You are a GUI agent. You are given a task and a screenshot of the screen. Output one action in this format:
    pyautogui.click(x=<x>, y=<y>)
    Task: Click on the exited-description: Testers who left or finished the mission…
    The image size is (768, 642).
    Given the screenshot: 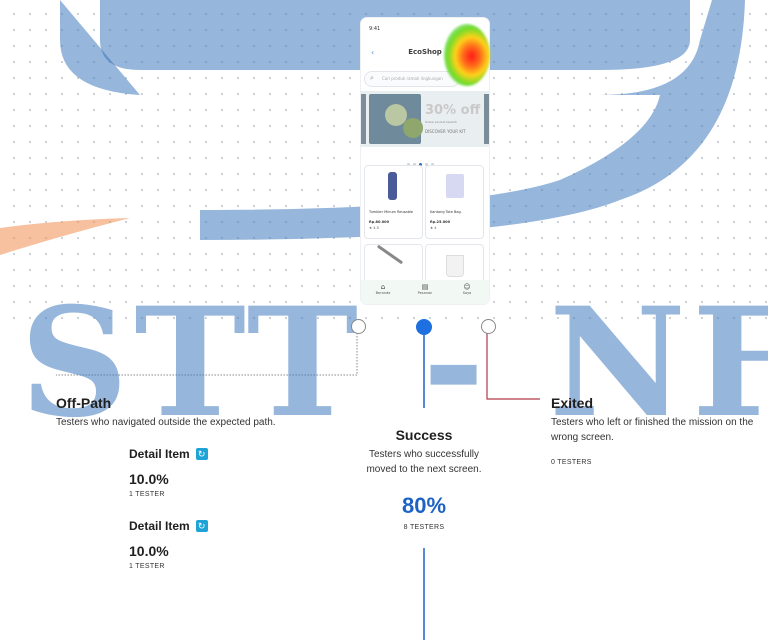 What is the action you would take?
    pyautogui.click(x=652, y=430)
    